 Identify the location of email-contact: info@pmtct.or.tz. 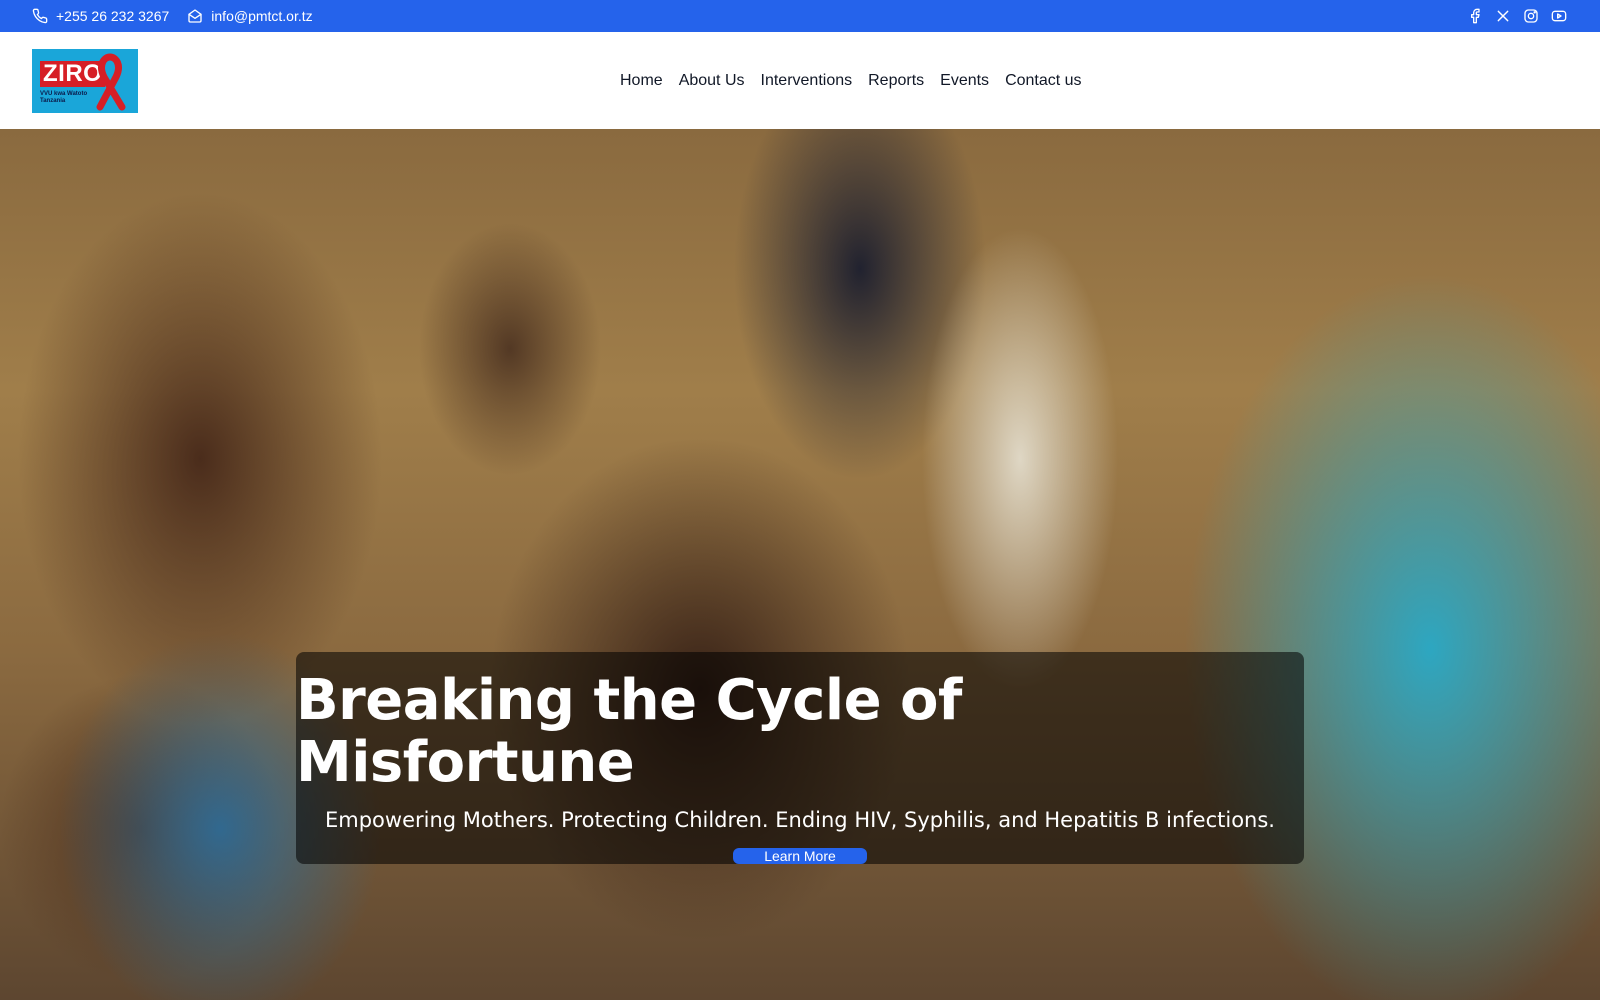
(250, 16).